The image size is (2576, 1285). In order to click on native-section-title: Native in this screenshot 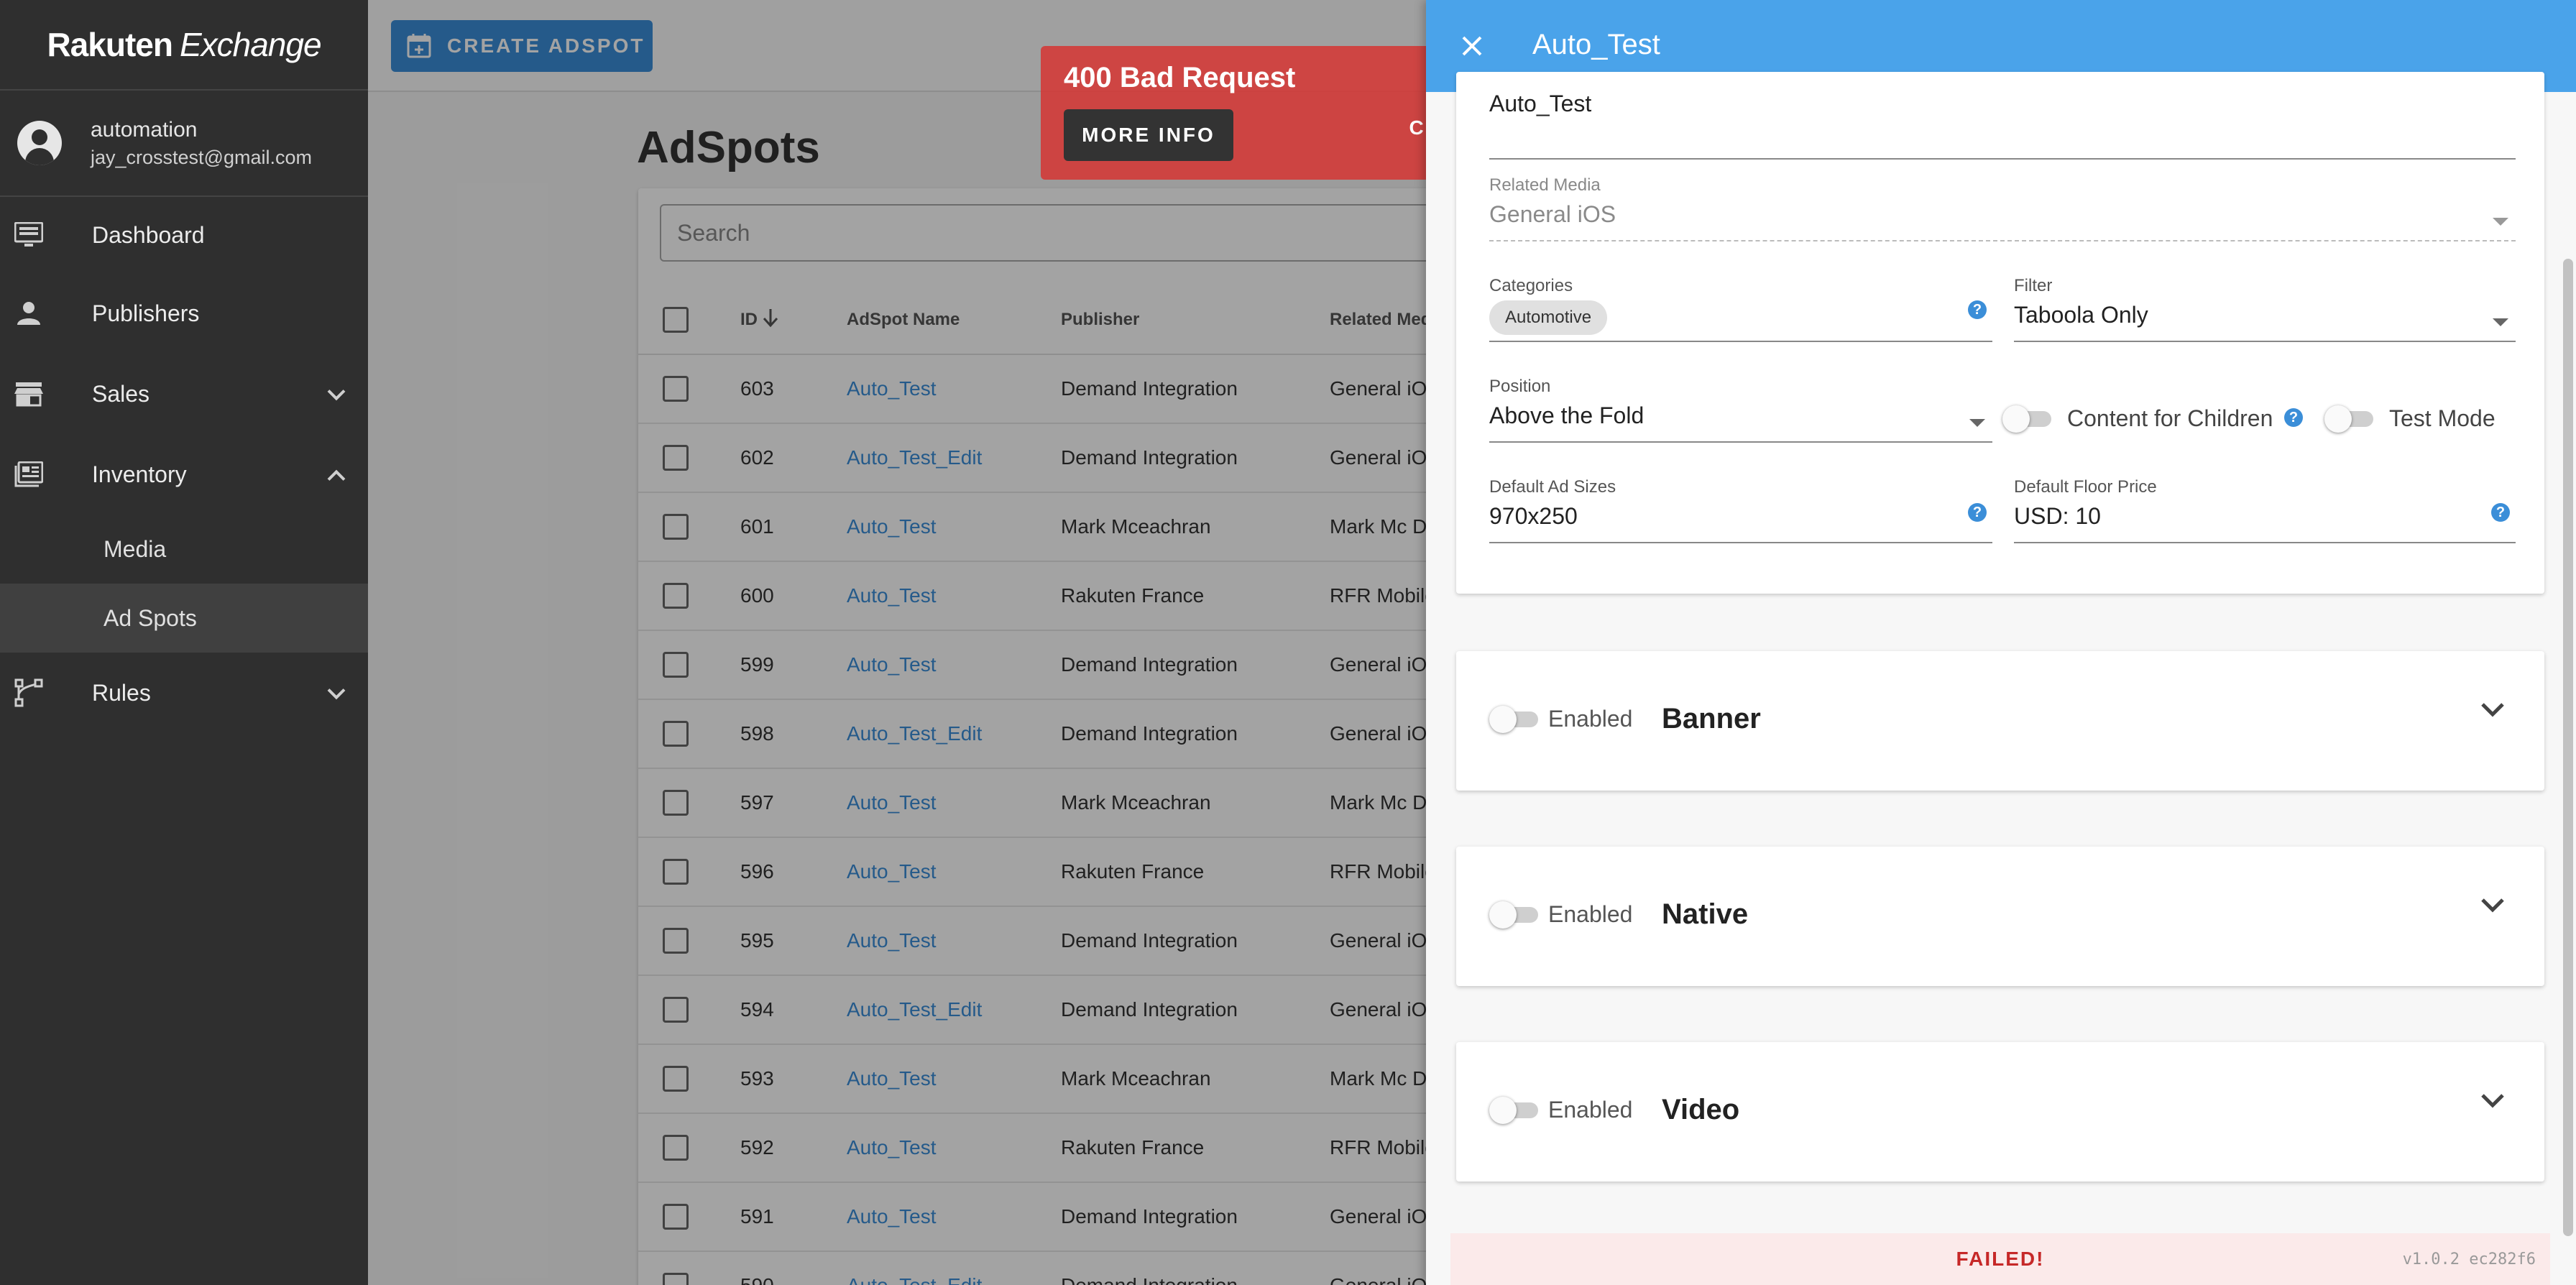, I will do `click(1705, 914)`.